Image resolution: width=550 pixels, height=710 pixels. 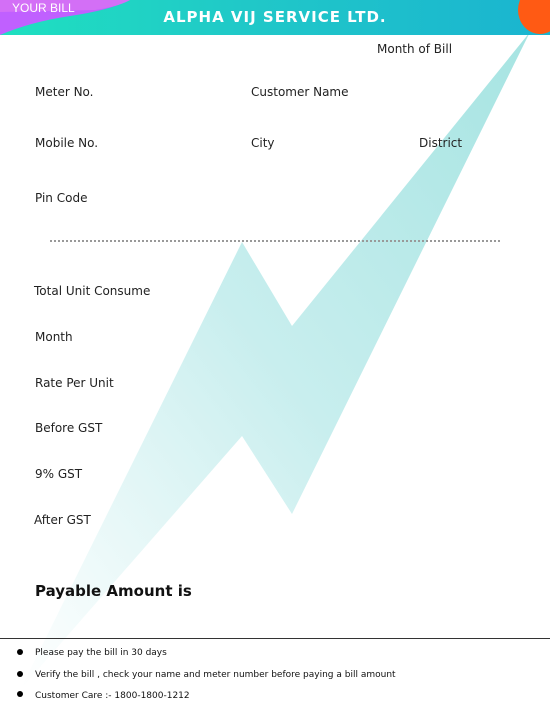 What do you see at coordinates (54, 337) in the screenshot?
I see `month-label: Month` at bounding box center [54, 337].